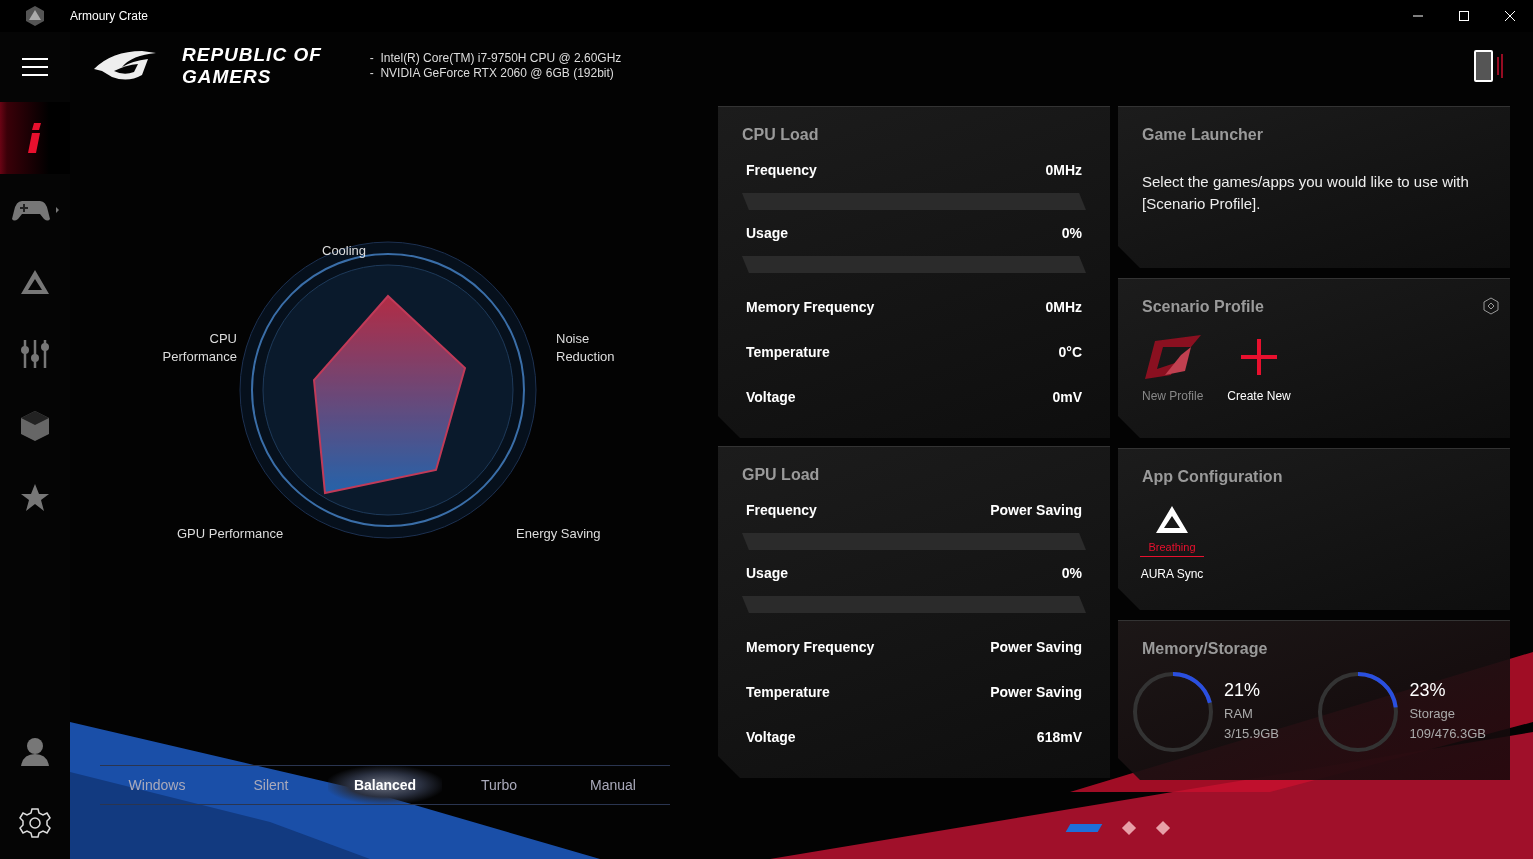 This screenshot has width=1533, height=859. Describe the element at coordinates (199, 348) in the screenshot. I see `radar-label: CPU Performance` at that location.